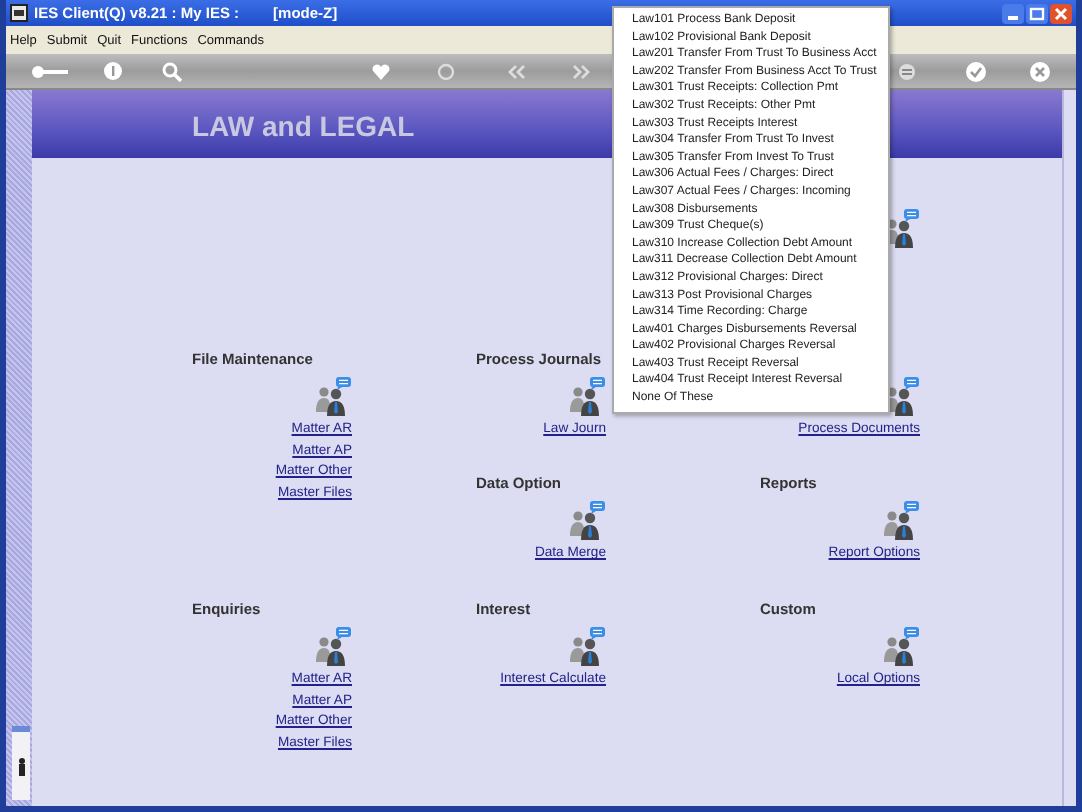  Describe the element at coordinates (303, 126) in the screenshot. I see `page-title: LAW and LEGAL` at that location.